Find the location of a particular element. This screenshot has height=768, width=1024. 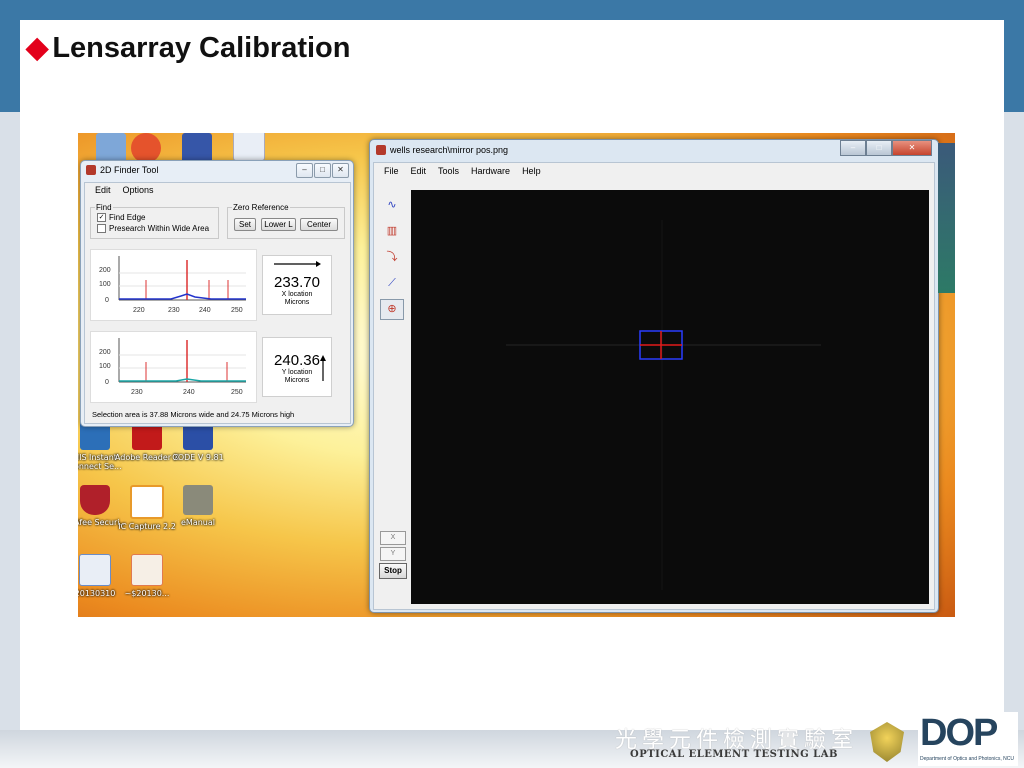

find-edge-label: Find Edge is located at coordinates (127, 217).